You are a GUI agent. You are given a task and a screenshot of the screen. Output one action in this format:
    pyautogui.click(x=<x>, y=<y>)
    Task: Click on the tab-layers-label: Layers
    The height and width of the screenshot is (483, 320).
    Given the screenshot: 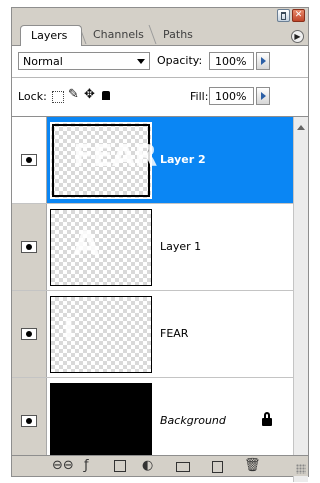 What is the action you would take?
    pyautogui.click(x=49, y=35)
    